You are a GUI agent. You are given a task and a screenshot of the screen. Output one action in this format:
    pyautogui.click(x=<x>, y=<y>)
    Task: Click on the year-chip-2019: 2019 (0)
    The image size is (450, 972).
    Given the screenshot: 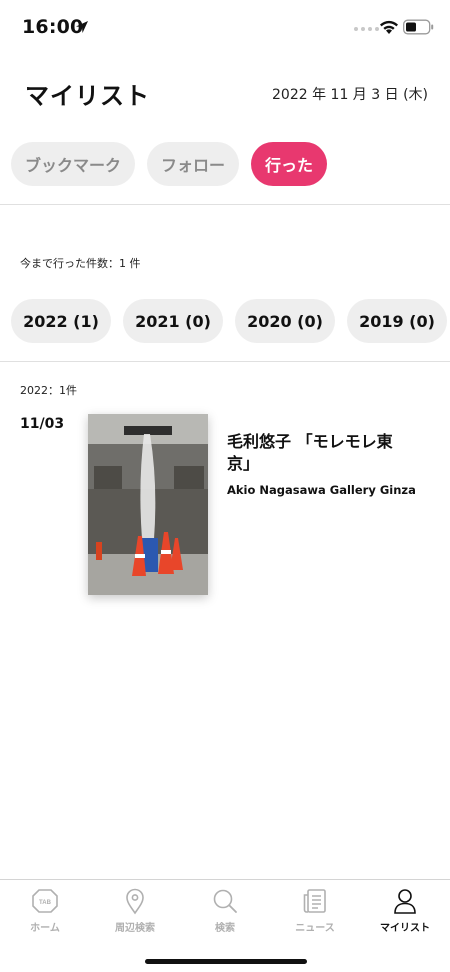 What is the action you would take?
    pyautogui.click(x=397, y=321)
    